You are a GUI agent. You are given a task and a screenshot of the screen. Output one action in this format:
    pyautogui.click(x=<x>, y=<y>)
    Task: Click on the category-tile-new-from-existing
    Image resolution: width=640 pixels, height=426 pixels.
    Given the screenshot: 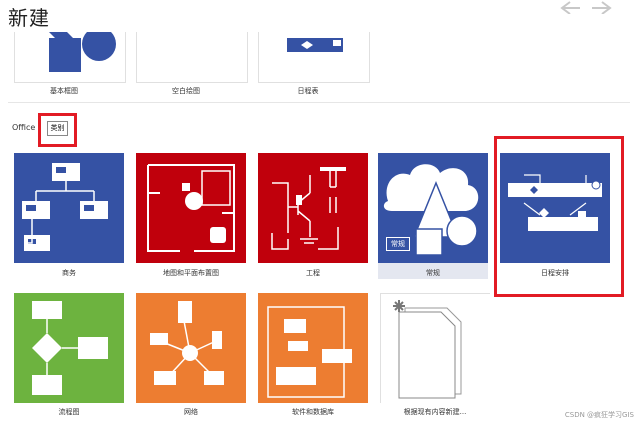 What is the action you would take?
    pyautogui.click(x=435, y=348)
    